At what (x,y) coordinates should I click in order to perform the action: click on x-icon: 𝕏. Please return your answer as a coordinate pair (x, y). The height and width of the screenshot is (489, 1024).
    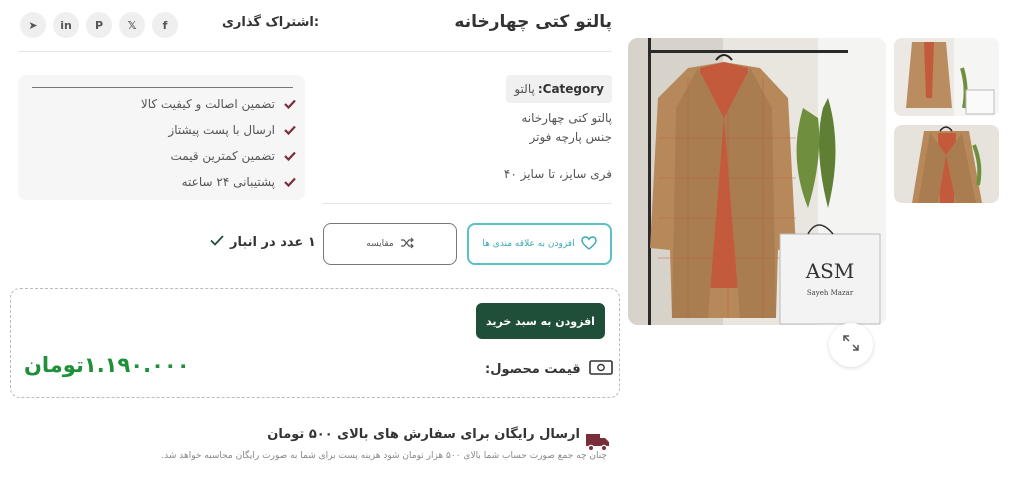
    Looking at the image, I should click on (132, 25).